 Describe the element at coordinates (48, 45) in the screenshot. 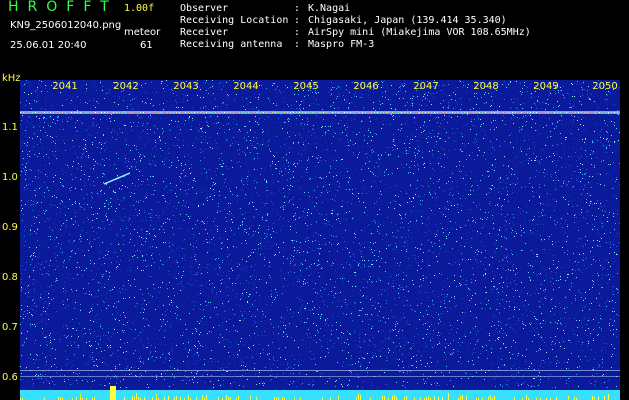

I see `datetime-label: 25.06.01 20:40` at that location.